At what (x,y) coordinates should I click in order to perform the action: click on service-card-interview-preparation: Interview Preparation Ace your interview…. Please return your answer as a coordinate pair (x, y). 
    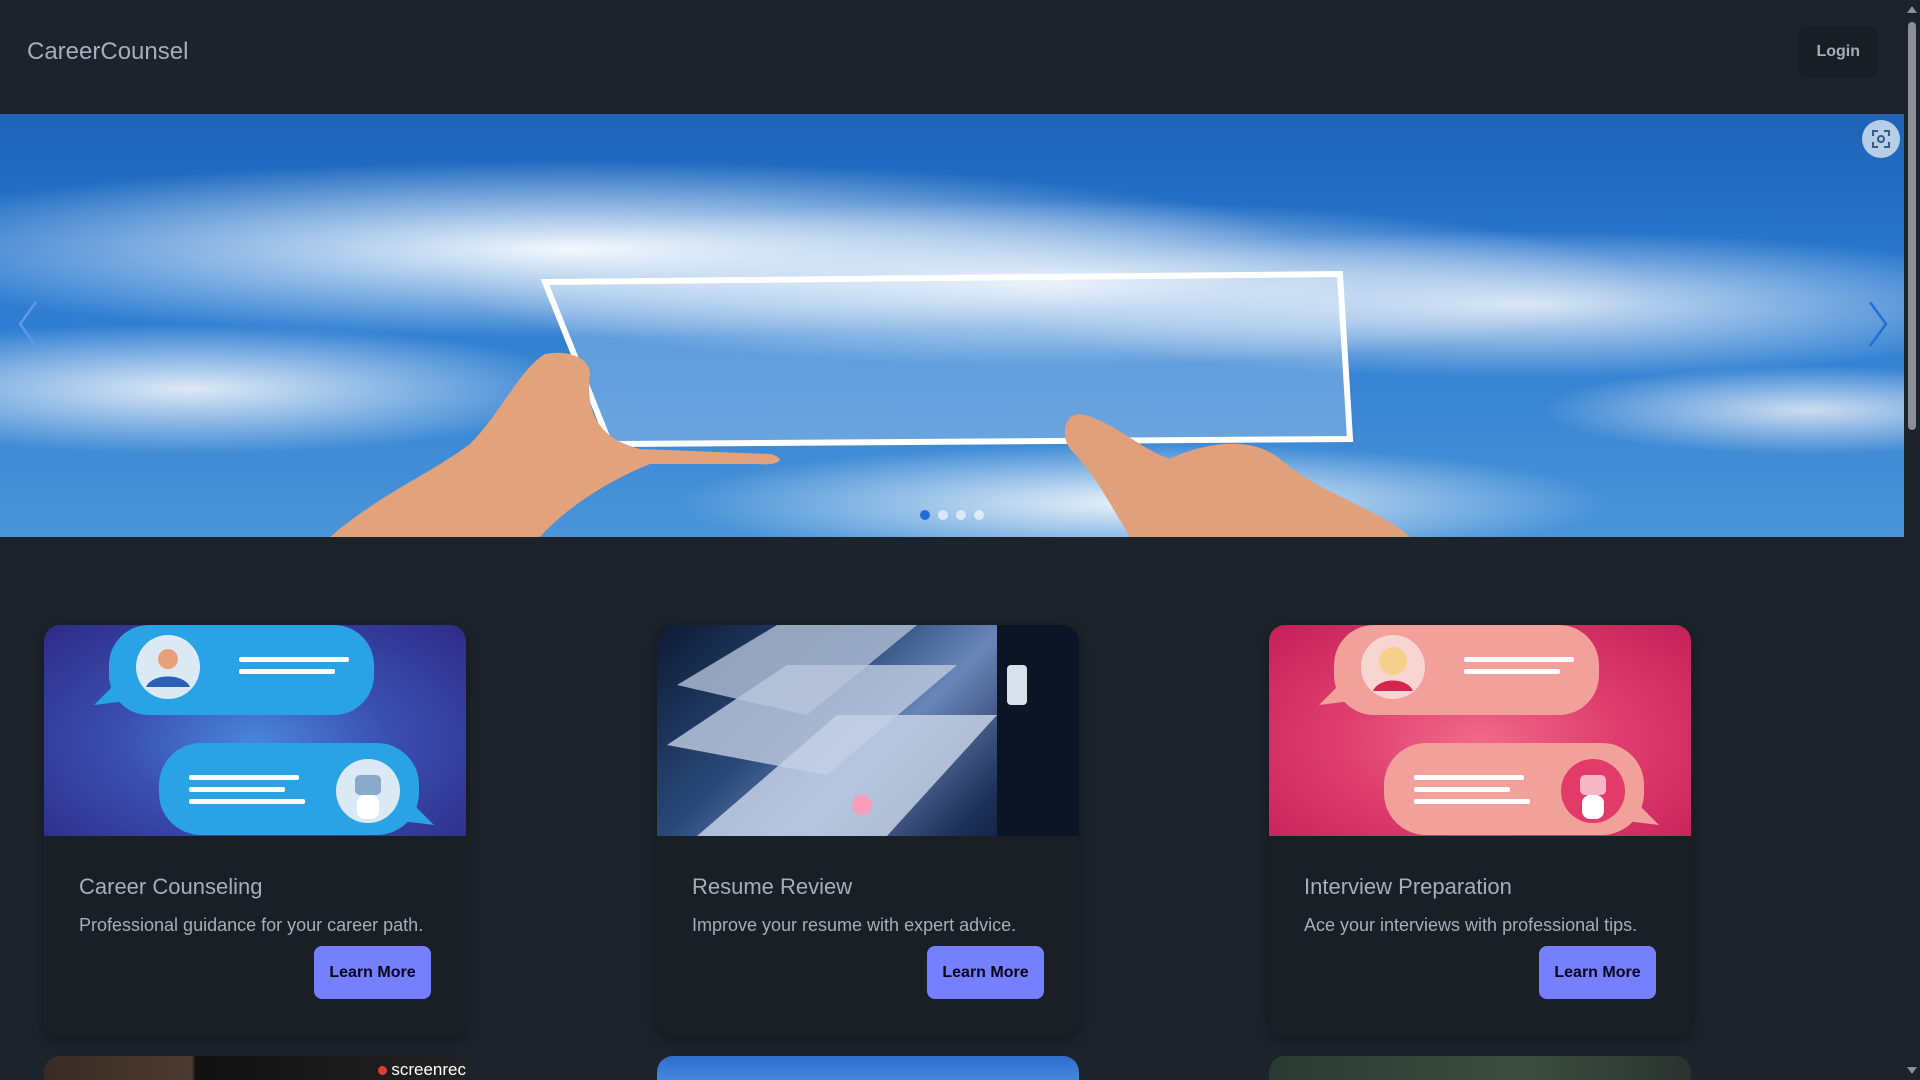
    Looking at the image, I should click on (1480, 830).